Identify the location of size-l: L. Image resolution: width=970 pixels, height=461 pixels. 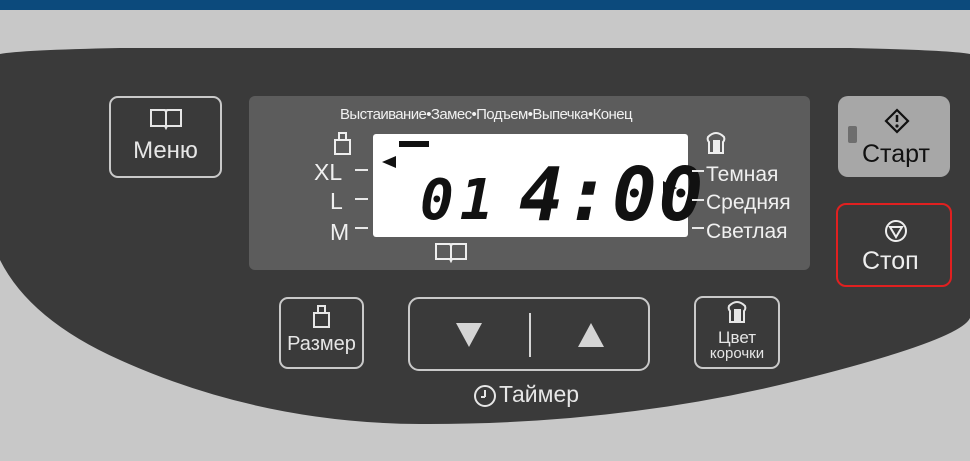
(336, 201).